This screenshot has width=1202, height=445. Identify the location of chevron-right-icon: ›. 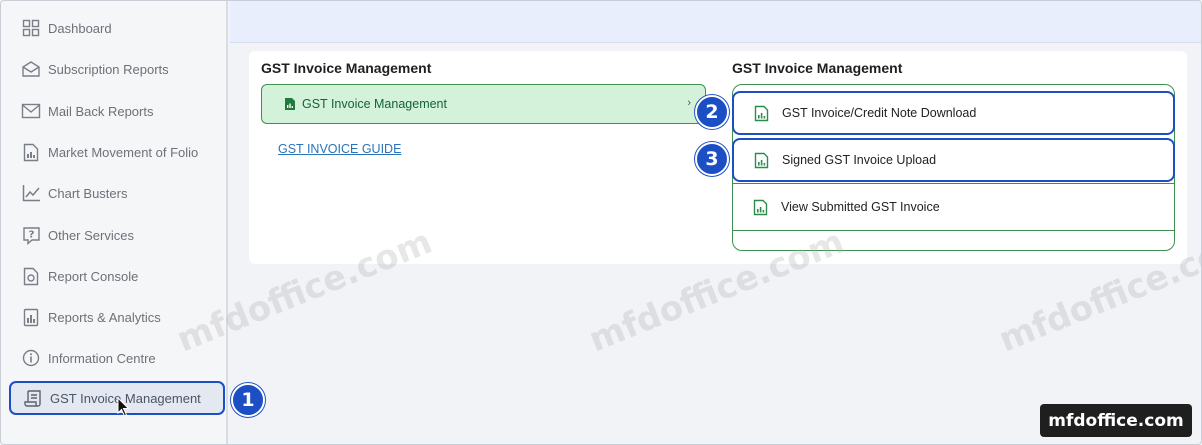
(689, 103).